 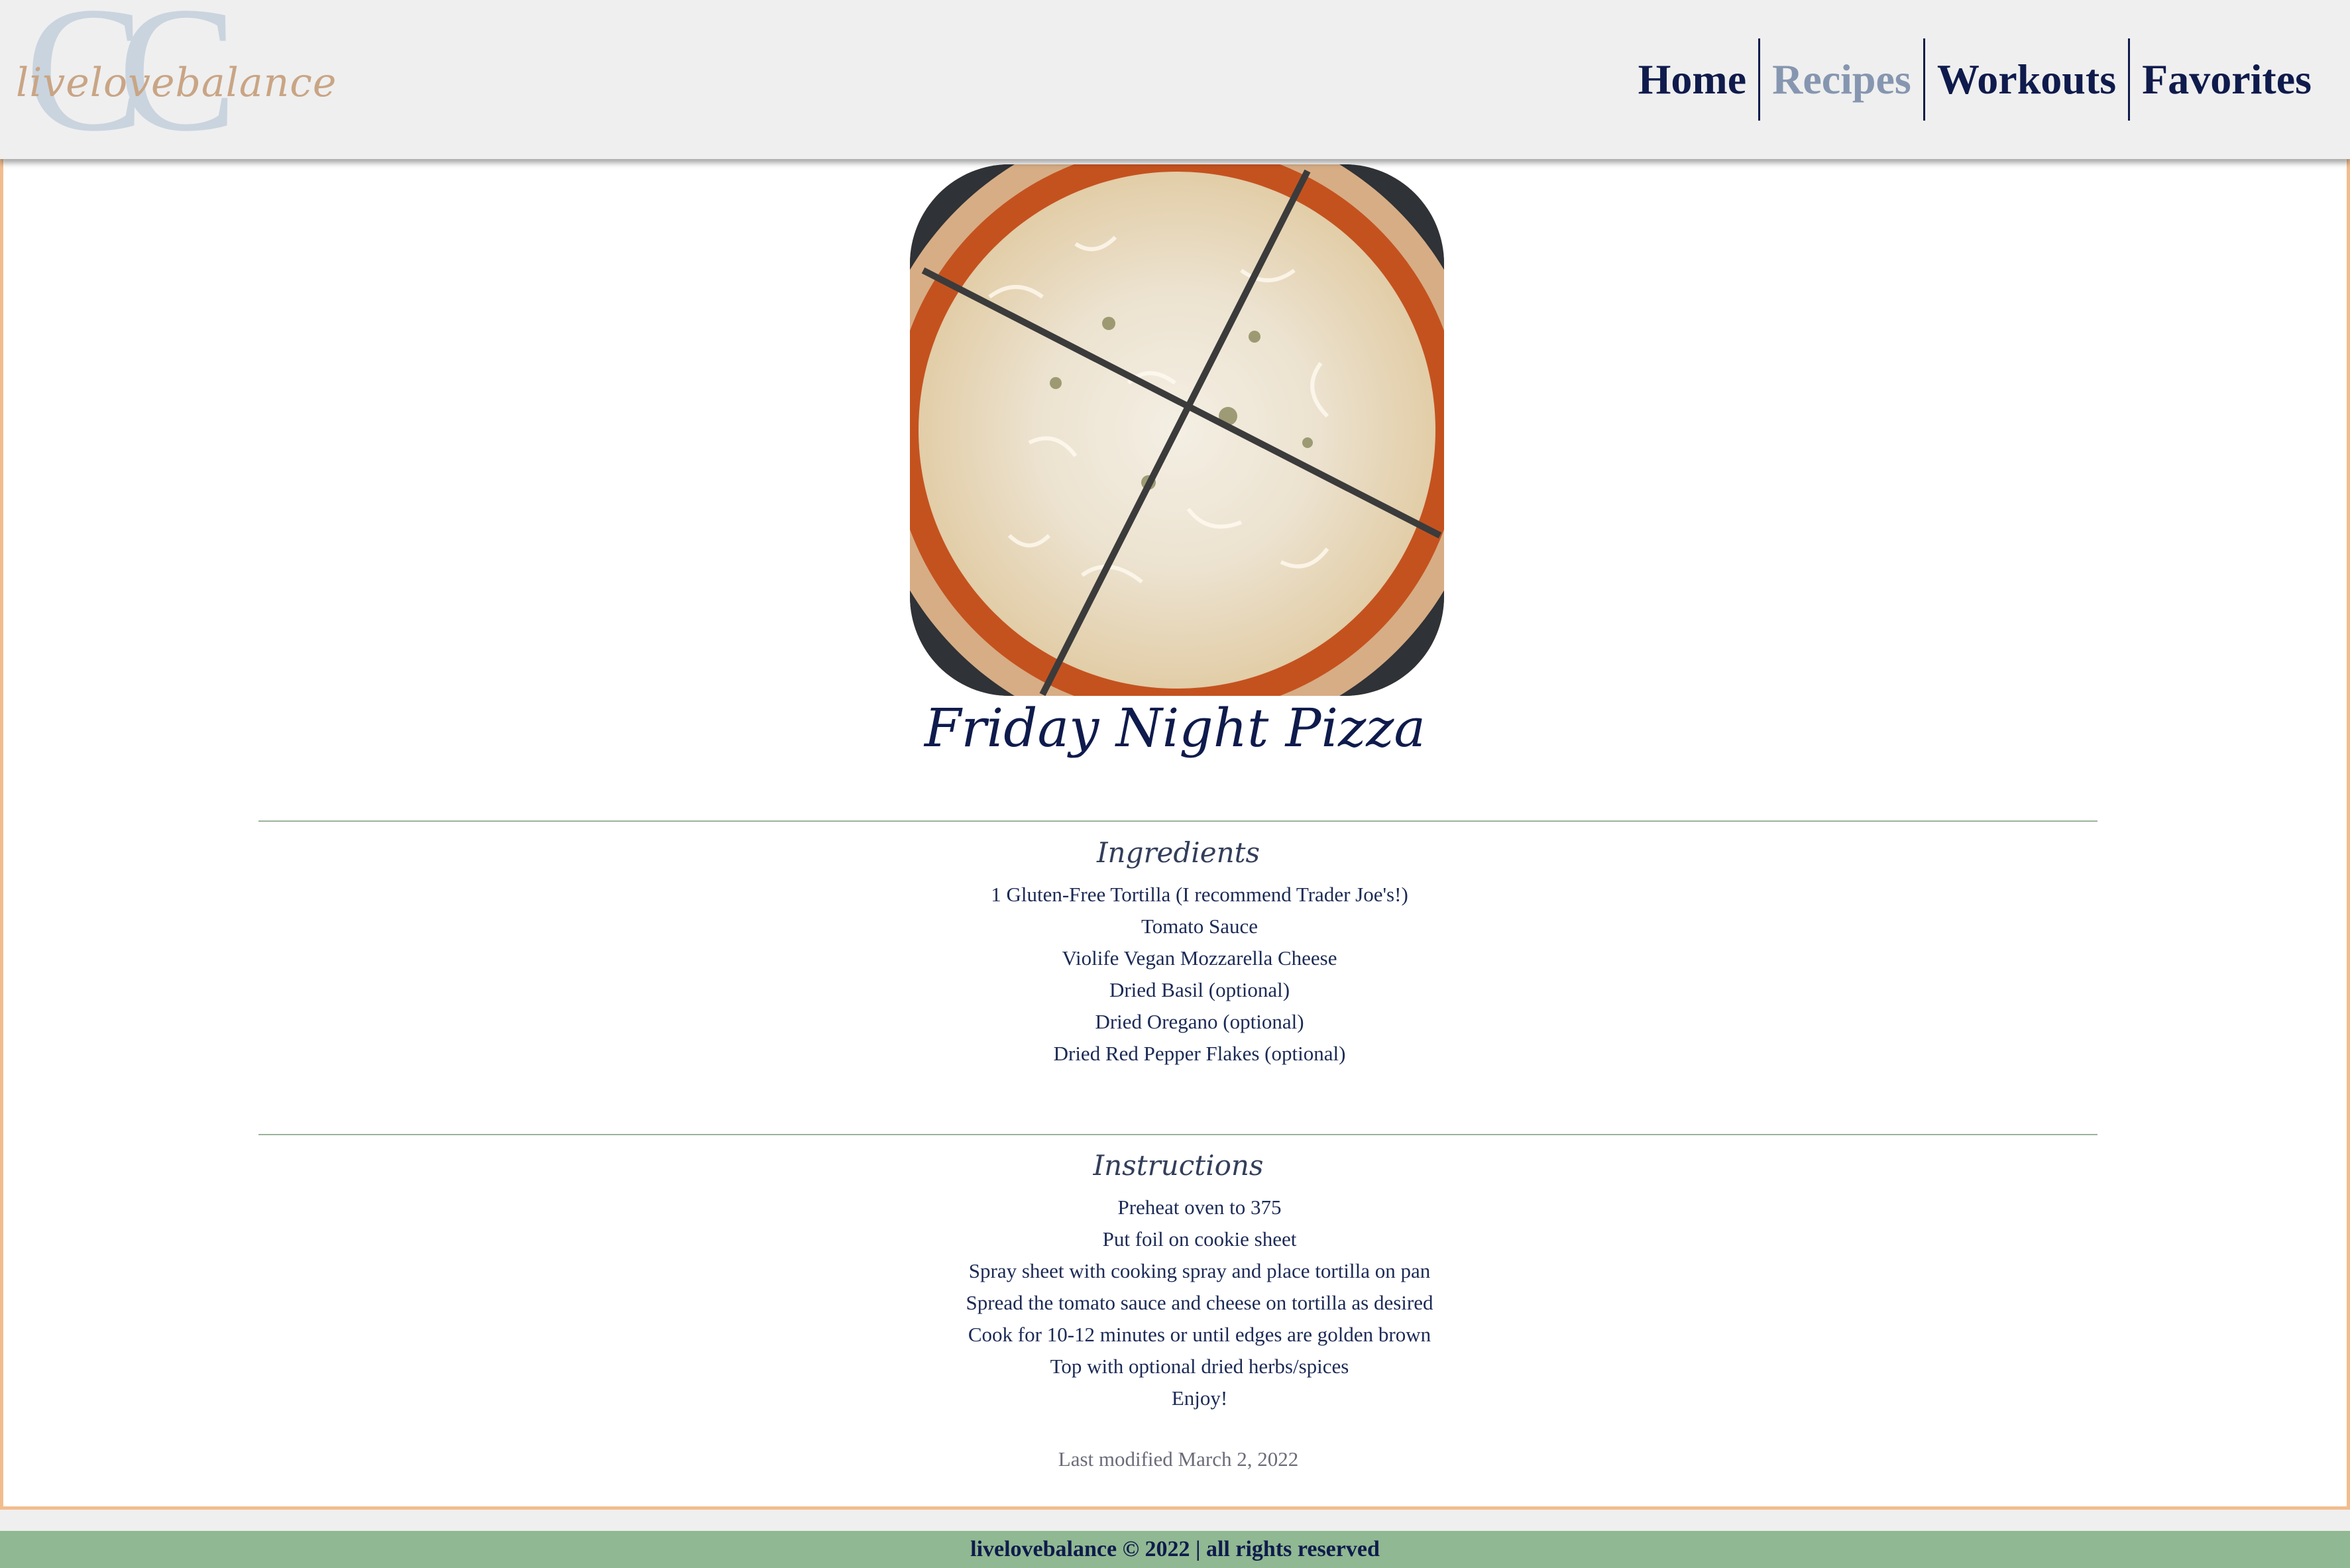 What do you see at coordinates (1199, 1239) in the screenshot?
I see `instruction-item: Put foil on cookie sheet` at bounding box center [1199, 1239].